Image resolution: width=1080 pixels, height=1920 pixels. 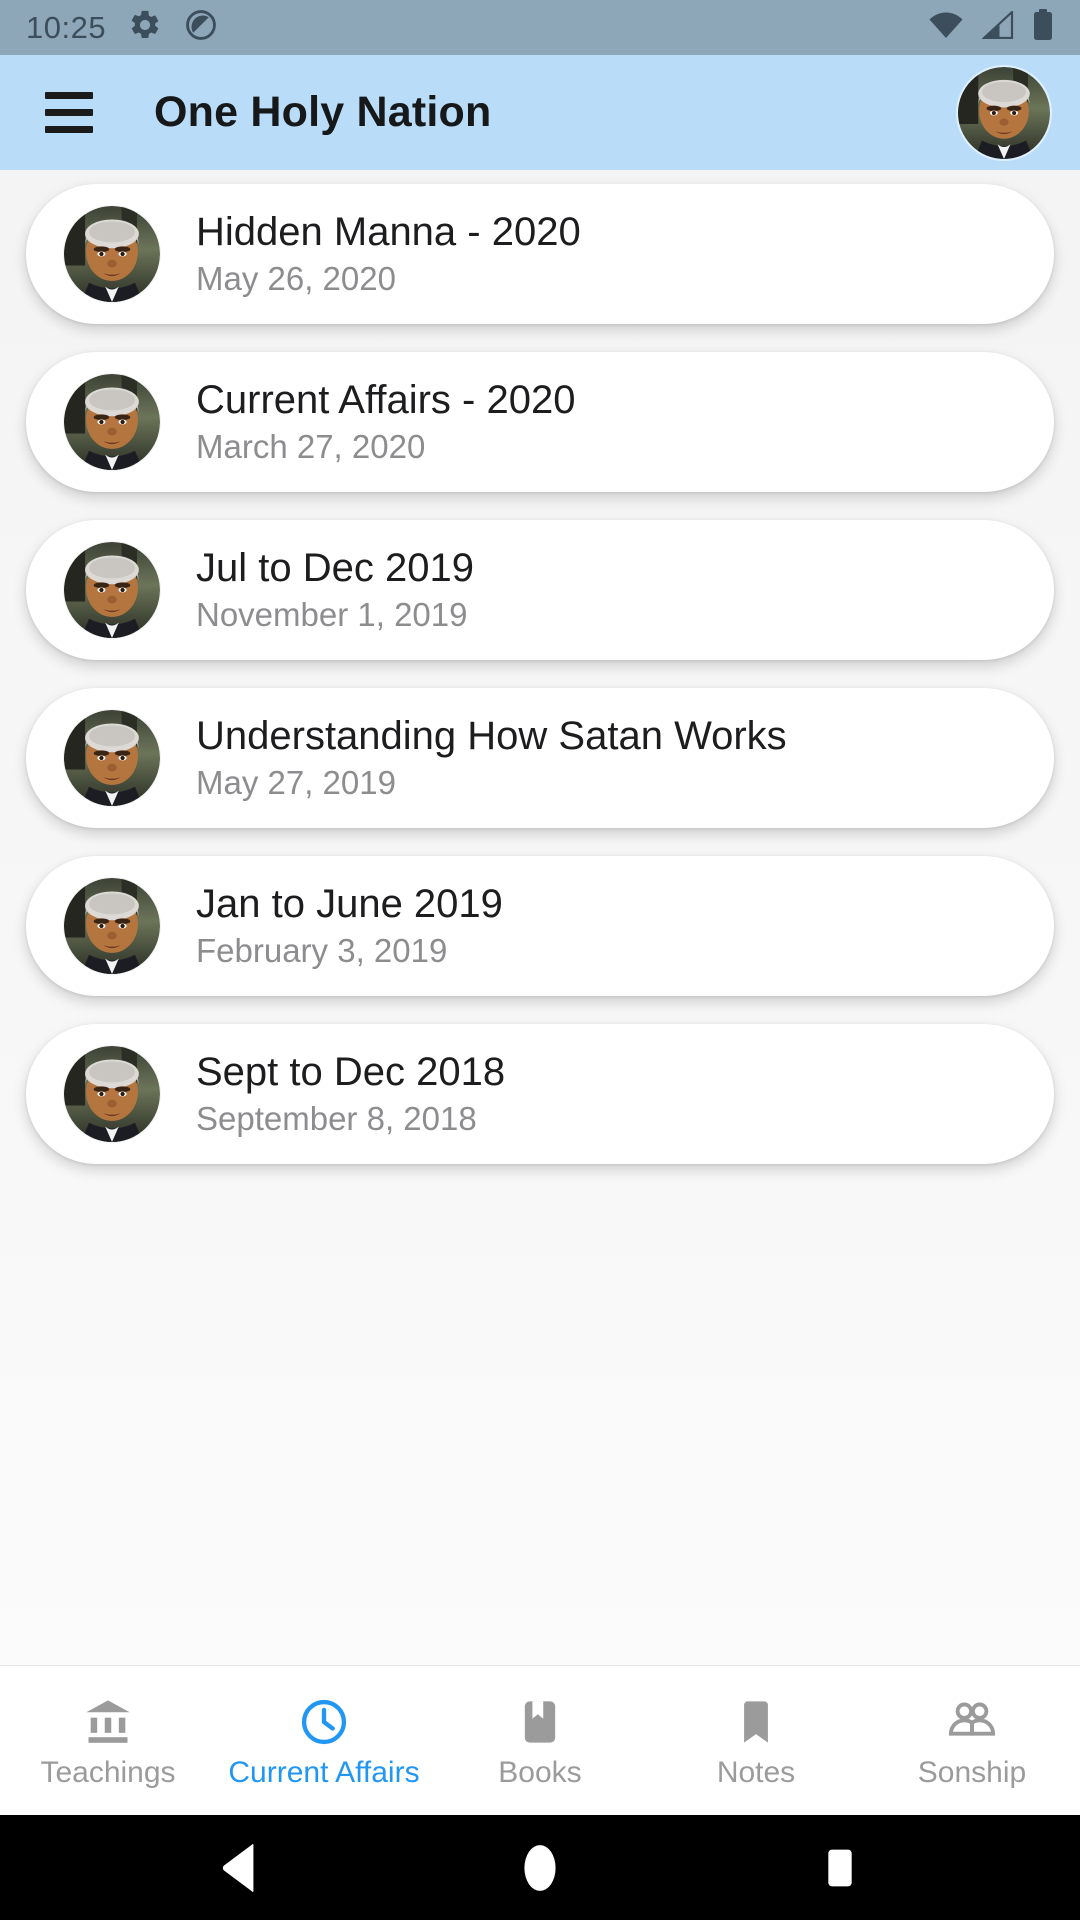 I want to click on triangle-left-icon, so click(x=238, y=1867).